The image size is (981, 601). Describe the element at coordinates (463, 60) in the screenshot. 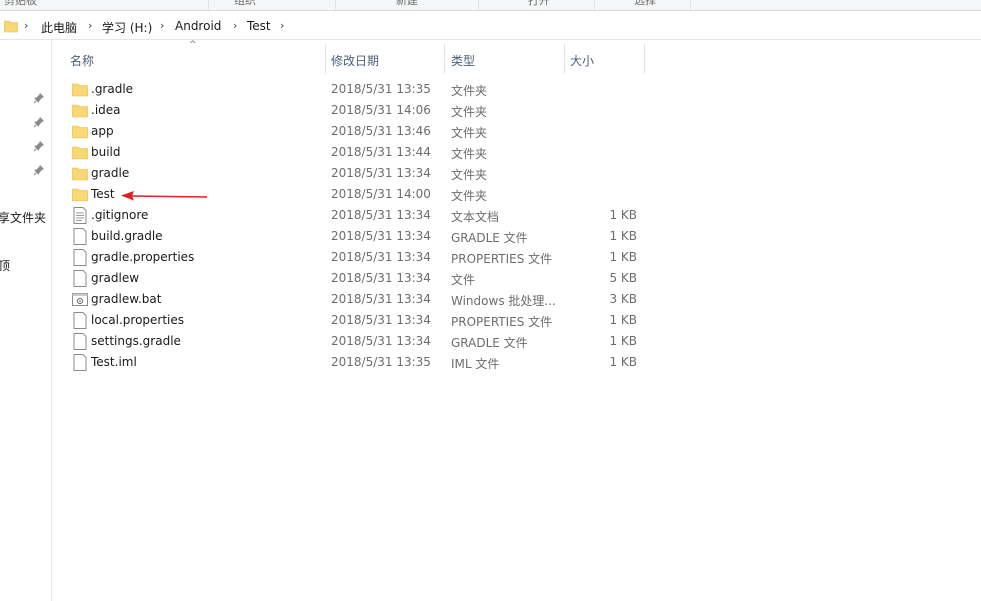

I see `column-header-type: 类型` at that location.